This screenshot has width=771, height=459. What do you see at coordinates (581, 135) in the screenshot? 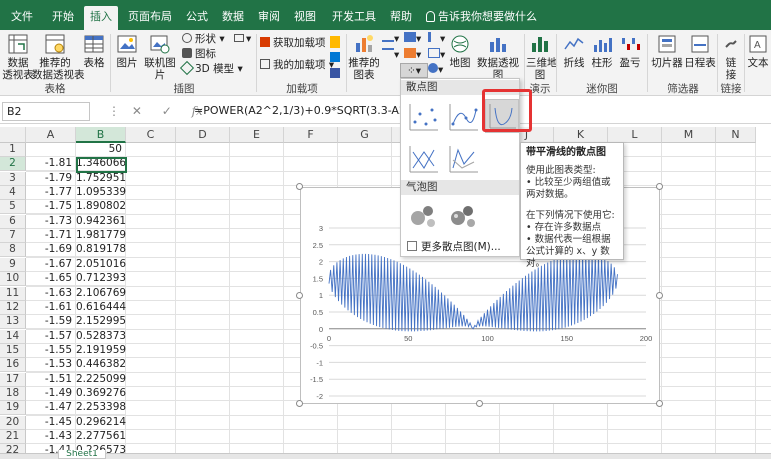
I see `column-header: K` at bounding box center [581, 135].